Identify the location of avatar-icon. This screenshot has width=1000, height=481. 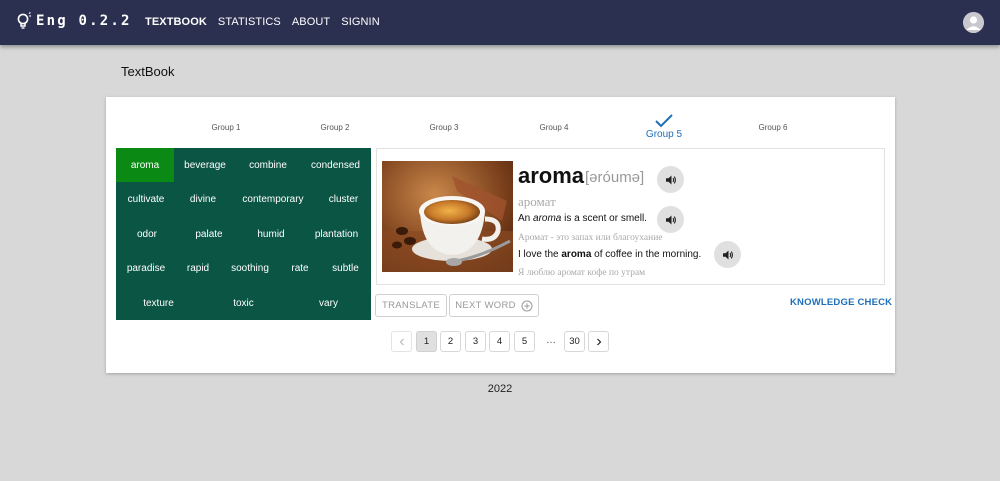
(973, 22).